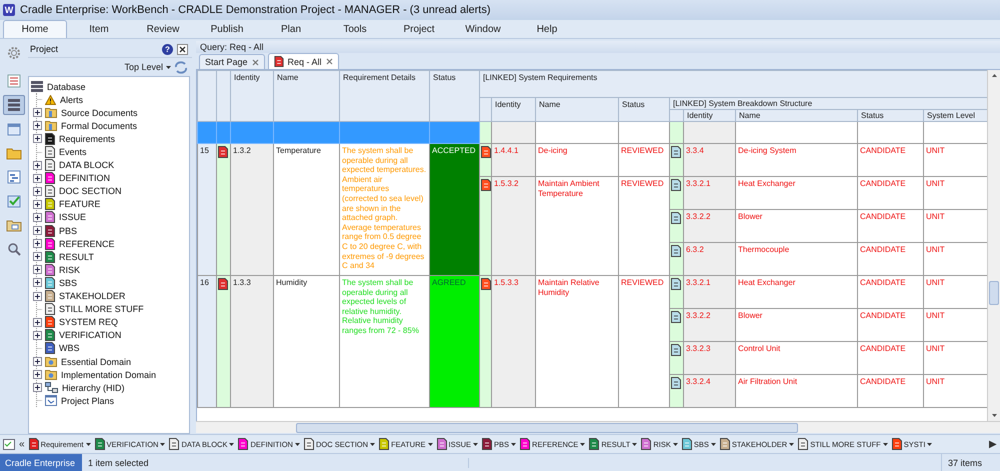 The image size is (1000, 471). Describe the element at coordinates (72, 99) in the screenshot. I see `tree-item: Alerts` at that location.